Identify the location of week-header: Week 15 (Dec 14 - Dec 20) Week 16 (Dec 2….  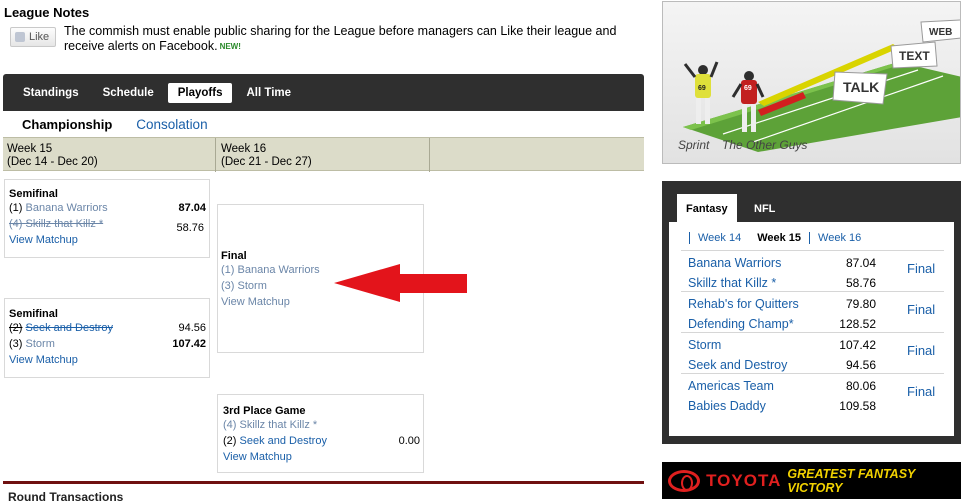
(323, 154).